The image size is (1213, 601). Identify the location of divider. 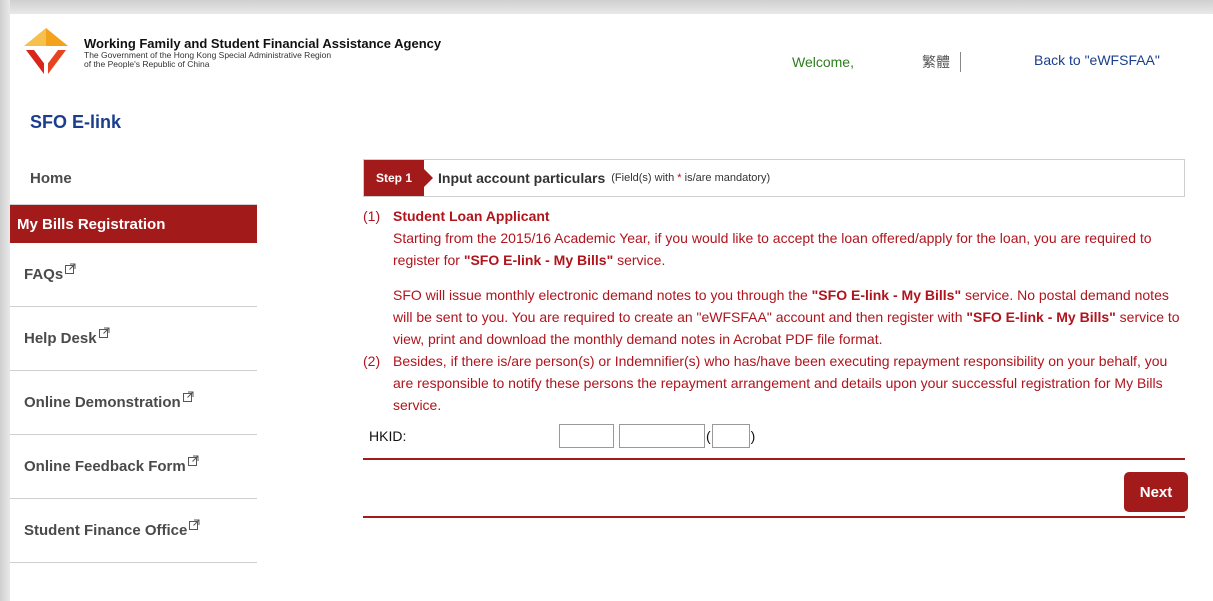
(774, 517).